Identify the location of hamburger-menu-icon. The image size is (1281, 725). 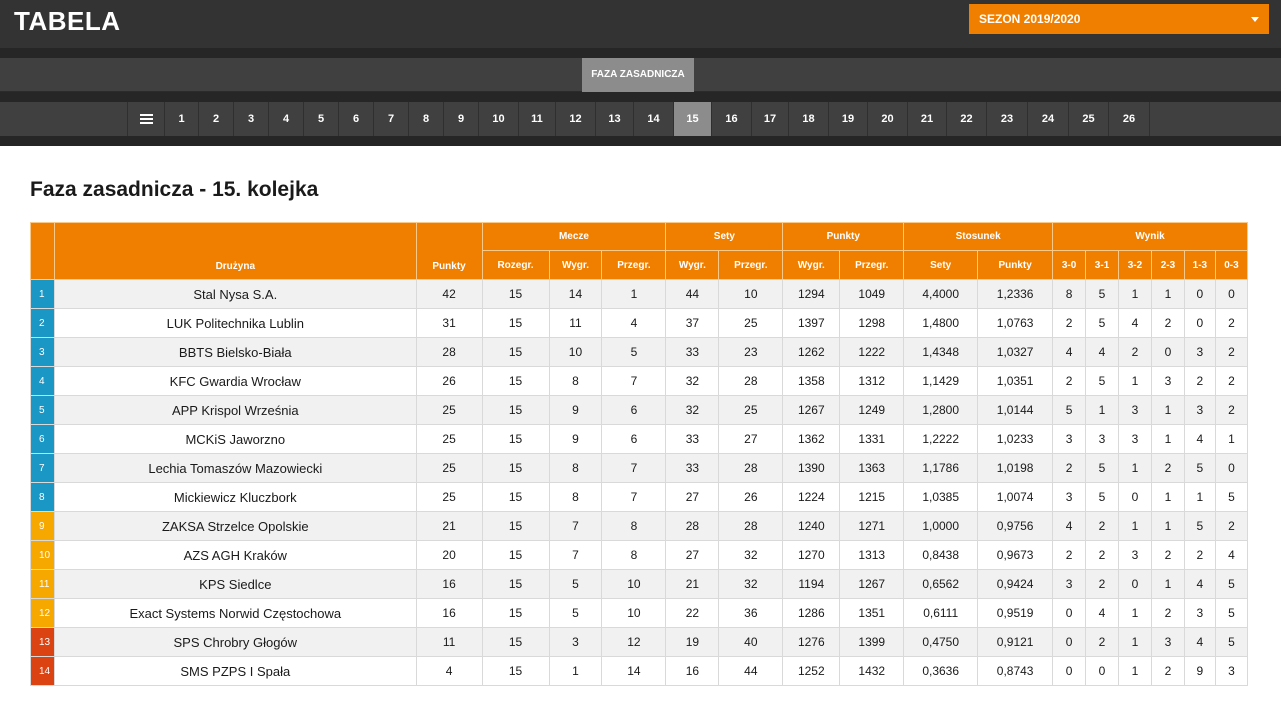
(146, 119).